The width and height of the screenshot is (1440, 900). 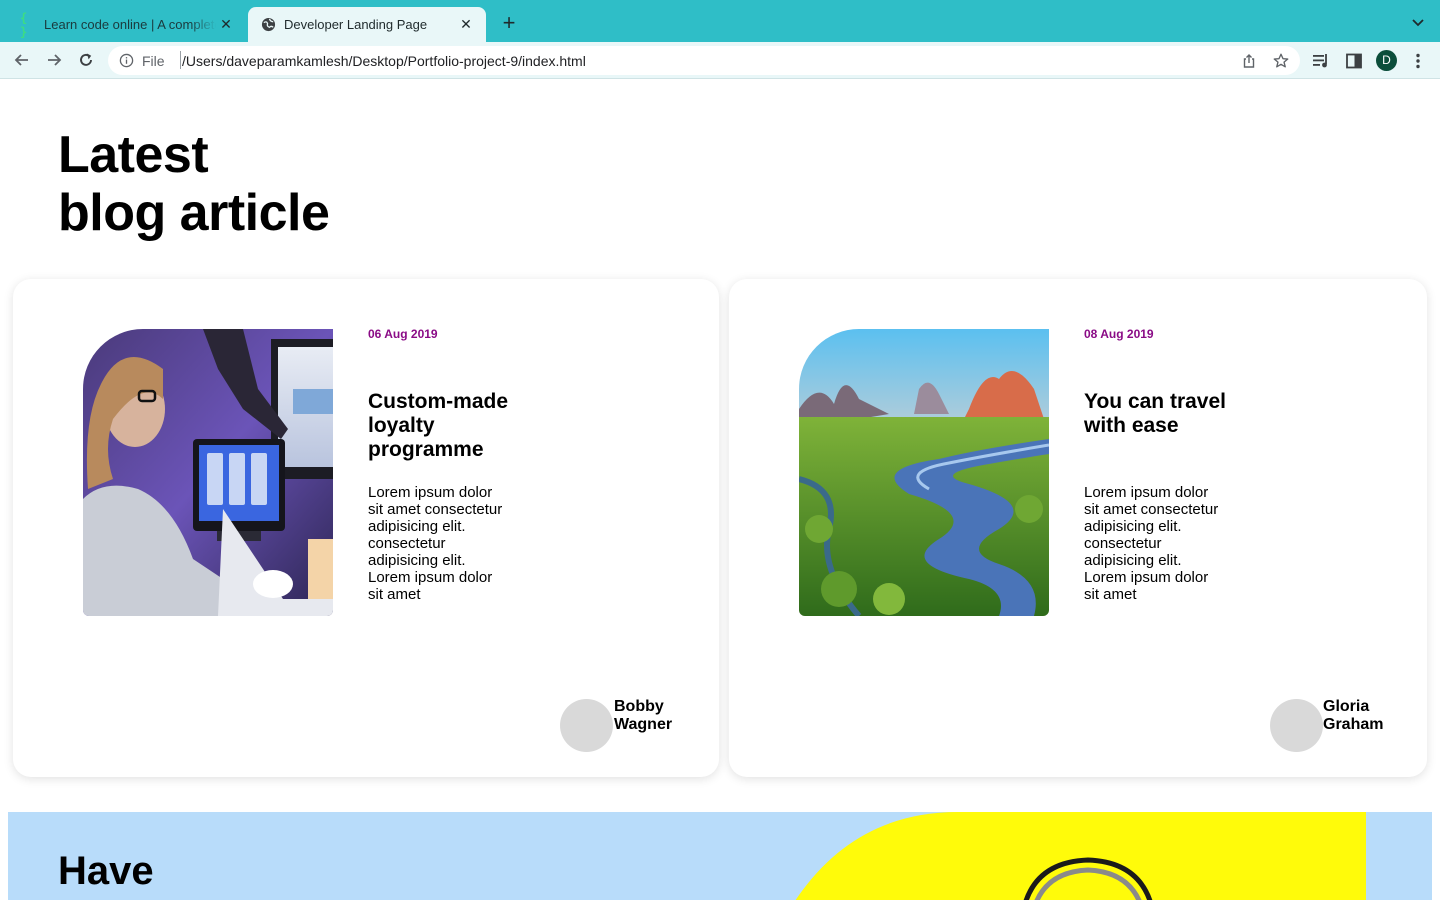 I want to click on address-divider, so click(x=180, y=60).